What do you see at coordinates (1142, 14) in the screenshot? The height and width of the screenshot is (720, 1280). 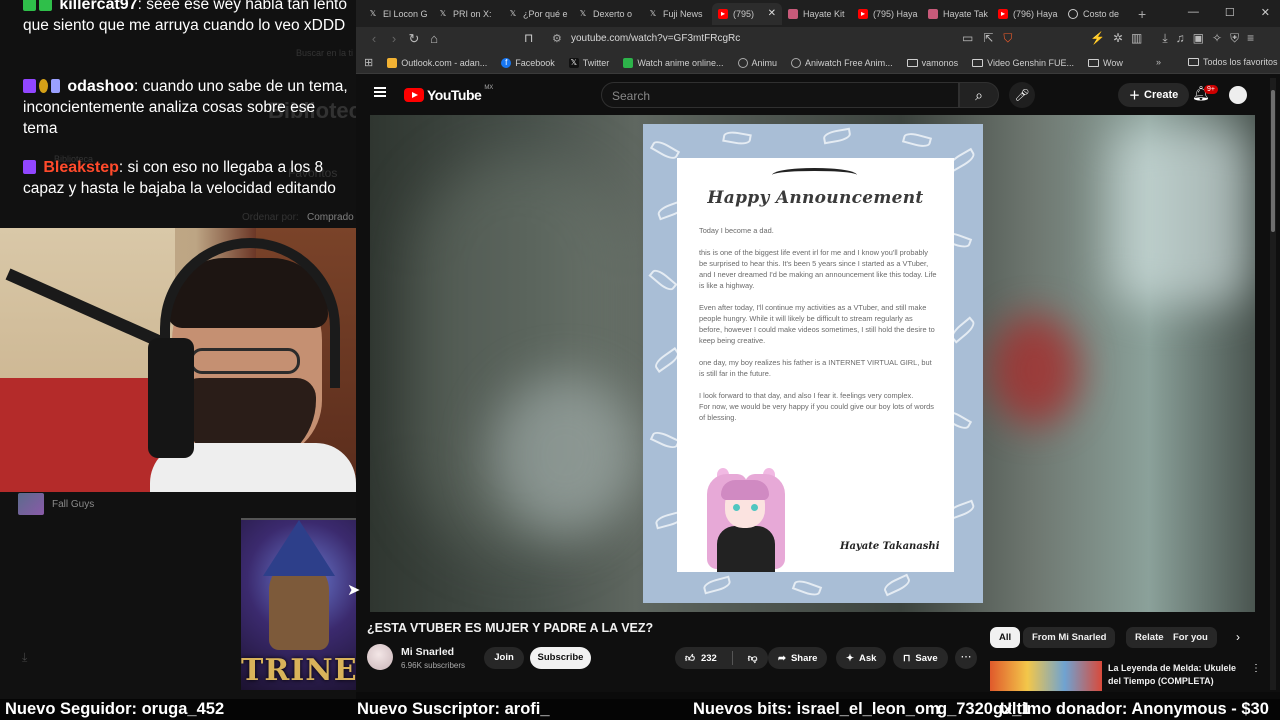 I see `new-tab-button: +` at bounding box center [1142, 14].